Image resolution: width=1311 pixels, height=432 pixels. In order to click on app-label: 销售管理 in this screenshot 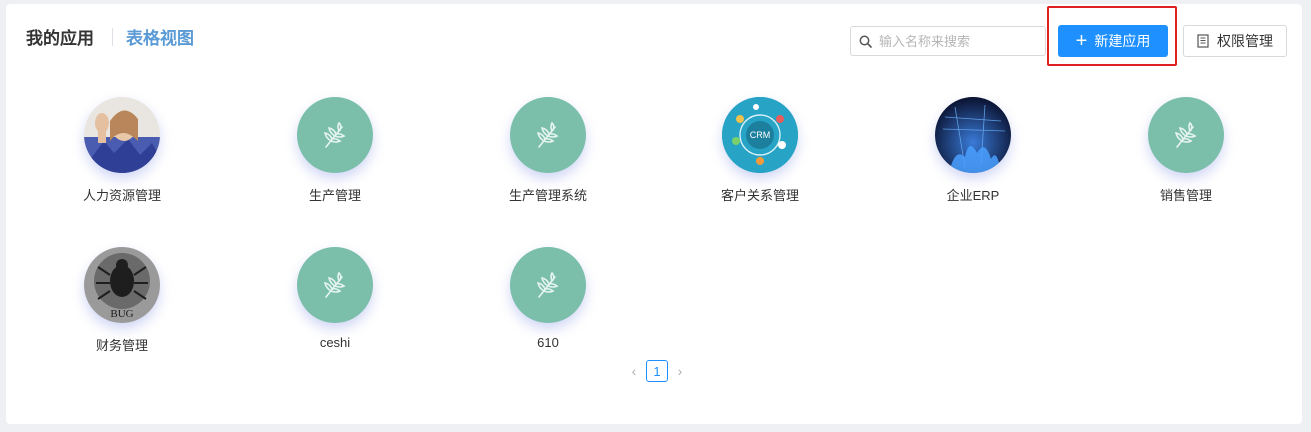, I will do `click(1185, 195)`.